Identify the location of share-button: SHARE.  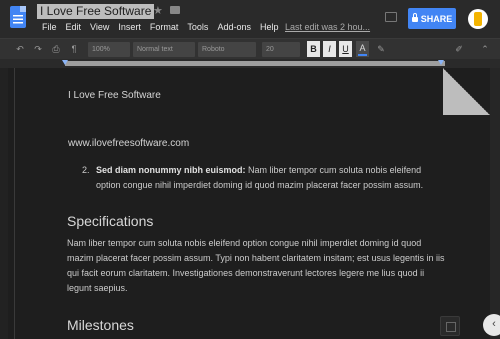
(432, 18).